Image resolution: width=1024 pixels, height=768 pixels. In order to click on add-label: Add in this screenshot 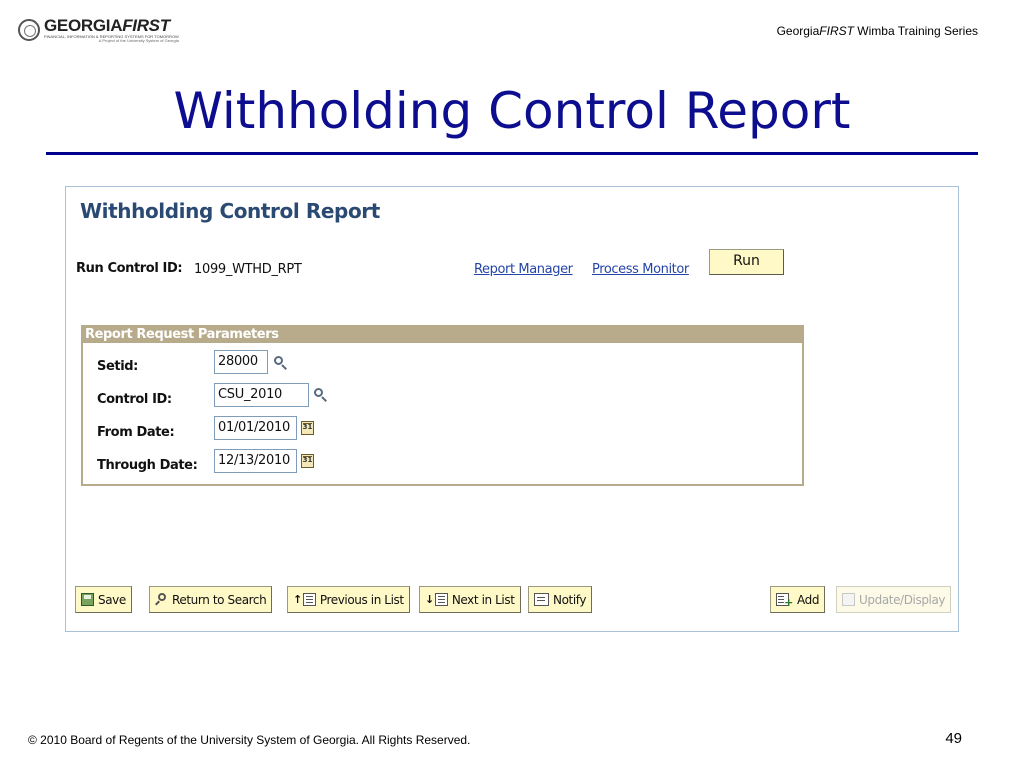, I will do `click(808, 599)`.